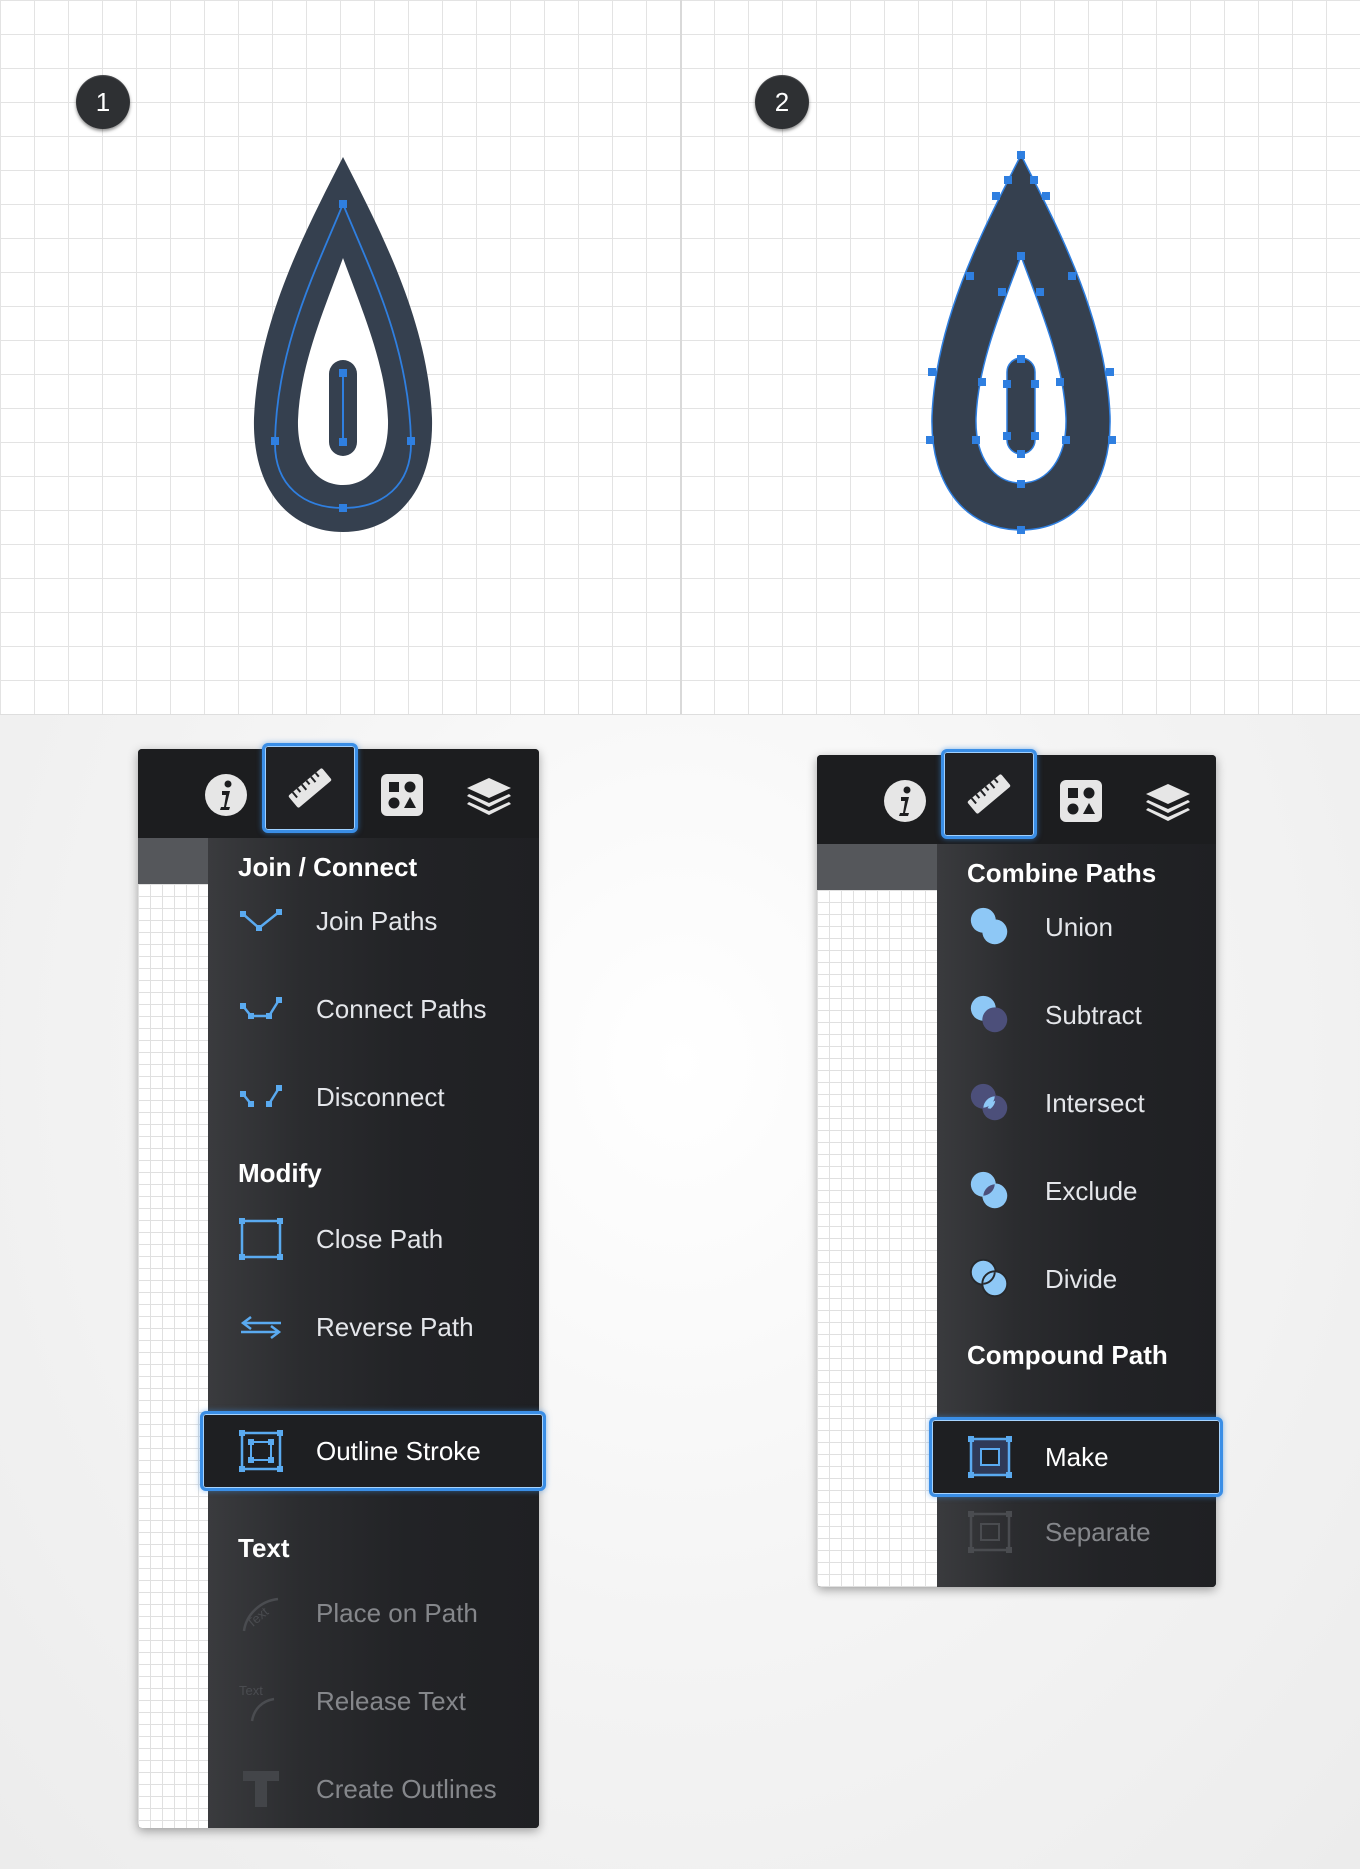 The height and width of the screenshot is (1869, 1360). What do you see at coordinates (264, 1548) in the screenshot?
I see `section-title-text: Text` at bounding box center [264, 1548].